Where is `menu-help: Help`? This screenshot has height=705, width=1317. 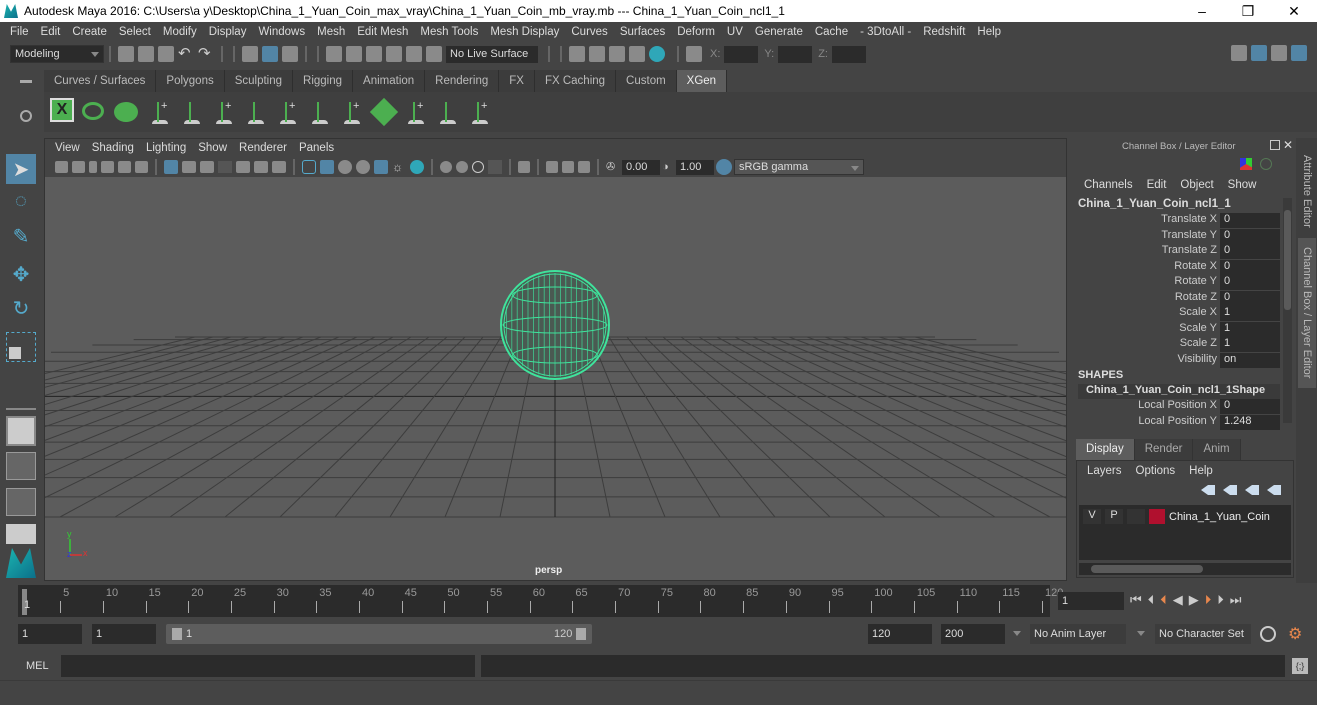 menu-help: Help is located at coordinates (989, 32).